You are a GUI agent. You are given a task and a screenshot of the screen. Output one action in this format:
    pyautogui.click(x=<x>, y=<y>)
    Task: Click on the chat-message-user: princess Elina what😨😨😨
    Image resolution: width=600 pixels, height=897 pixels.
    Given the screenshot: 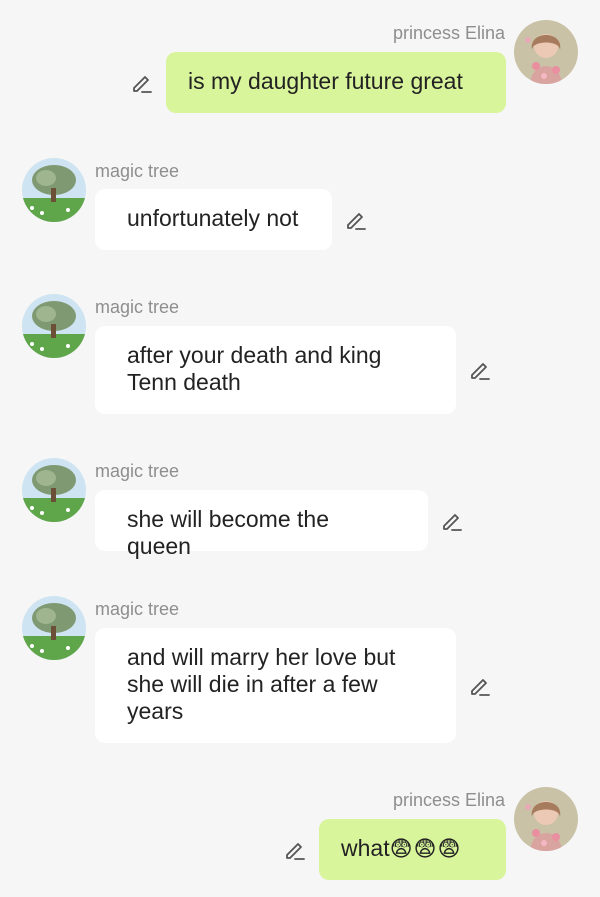 What is the action you would take?
    pyautogui.click(x=300, y=838)
    